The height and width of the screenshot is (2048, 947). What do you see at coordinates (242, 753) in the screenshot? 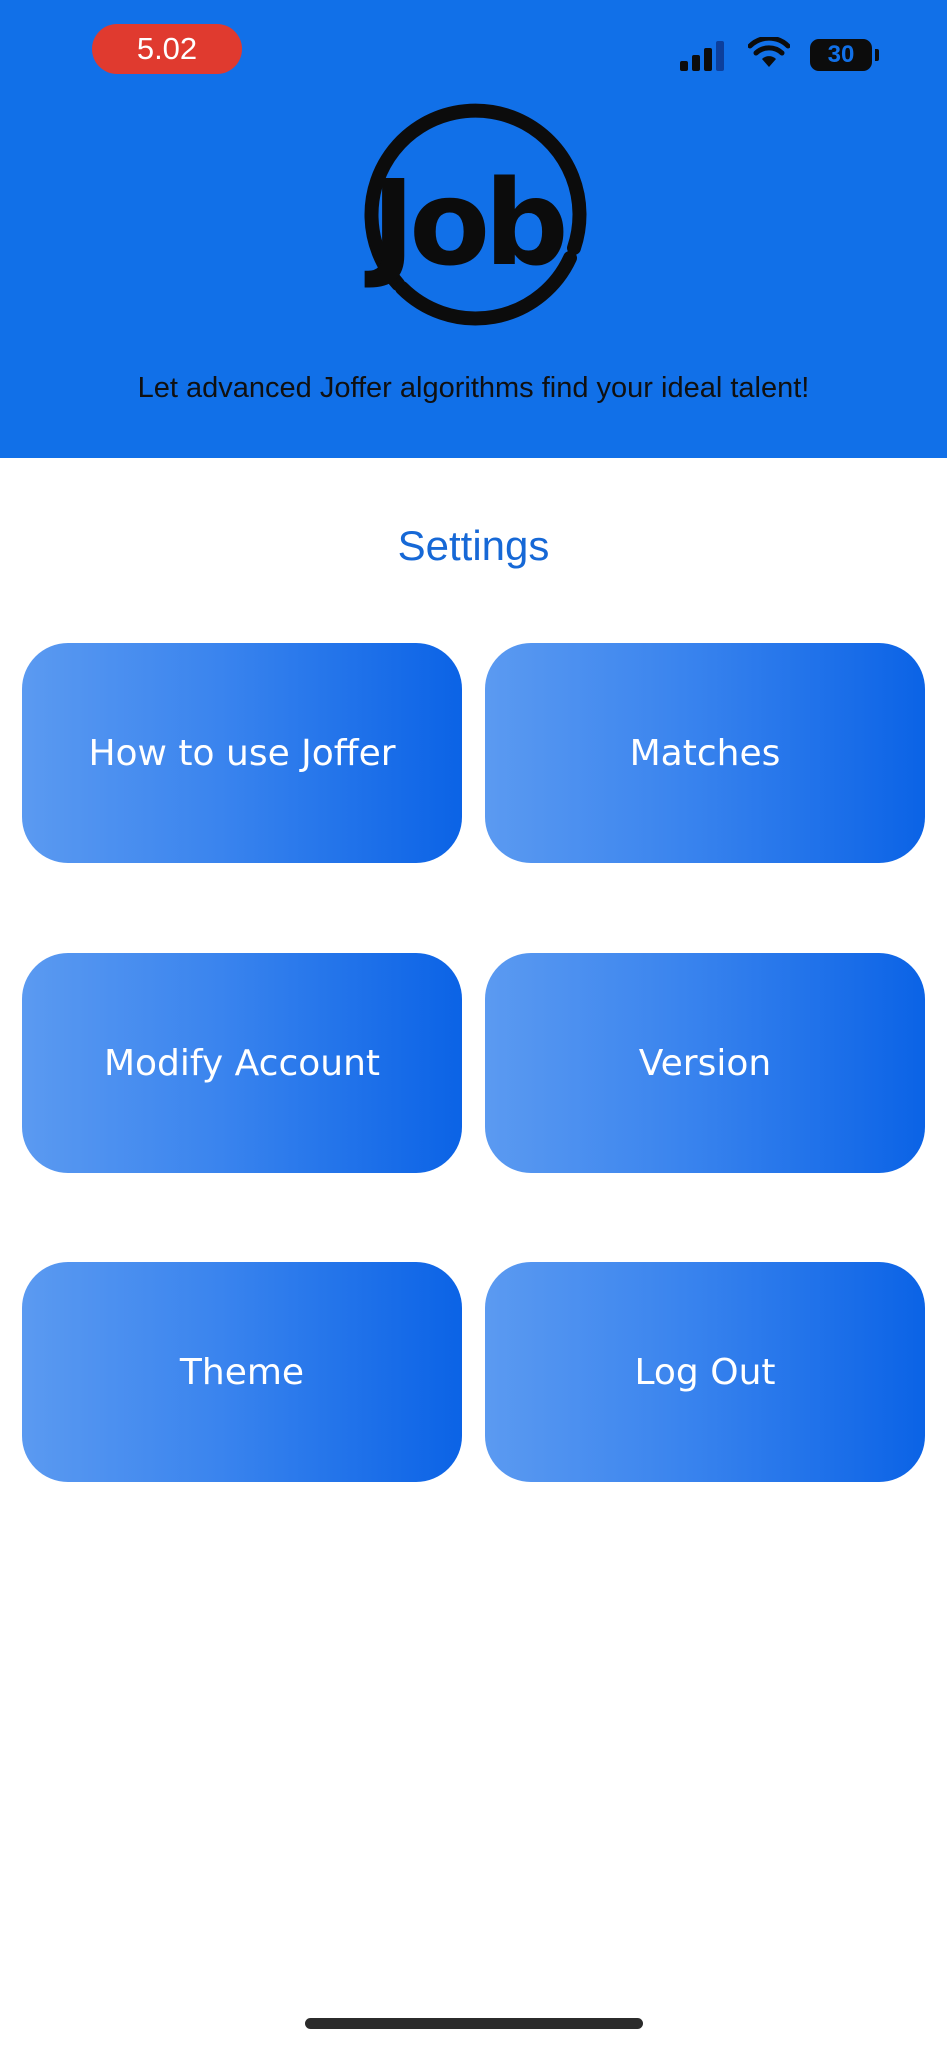
I see `how-to-use-button: How to use Joffer` at bounding box center [242, 753].